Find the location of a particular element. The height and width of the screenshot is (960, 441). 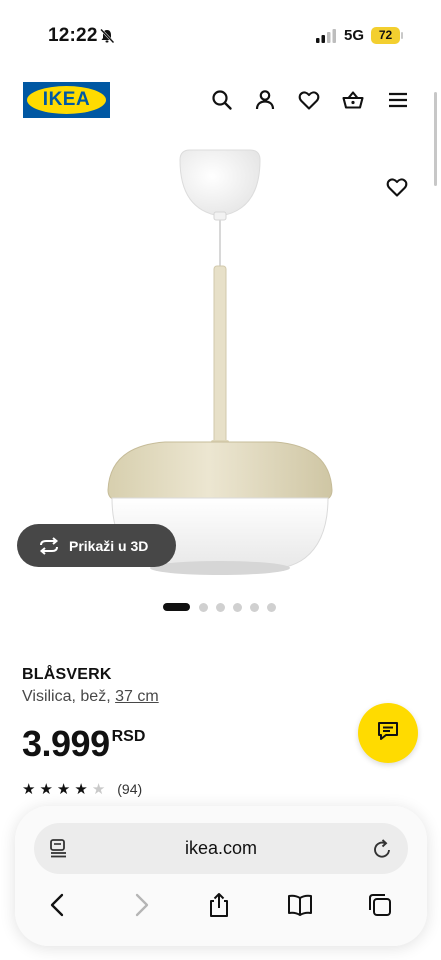

logo-text: IKEA is located at coordinates (66, 99).